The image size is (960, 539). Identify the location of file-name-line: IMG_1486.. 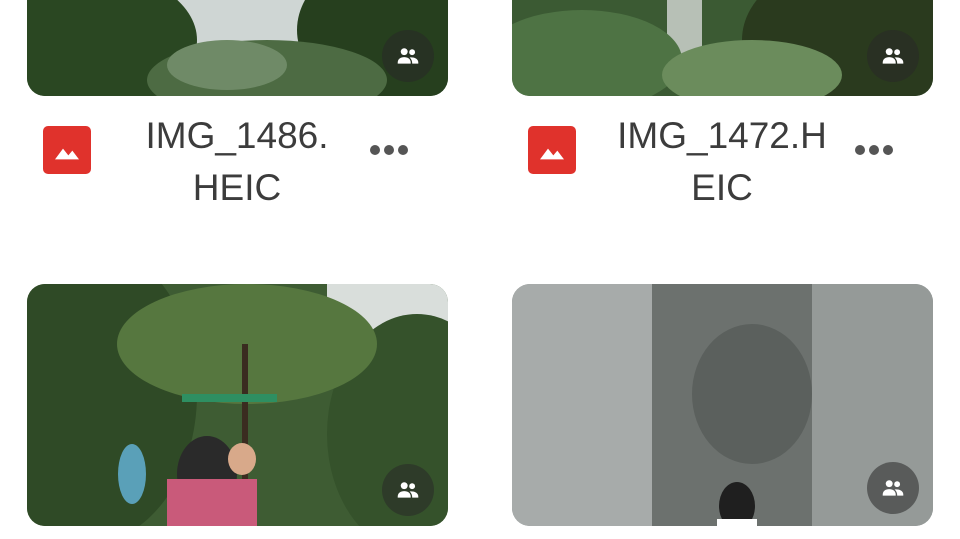
(237, 135).